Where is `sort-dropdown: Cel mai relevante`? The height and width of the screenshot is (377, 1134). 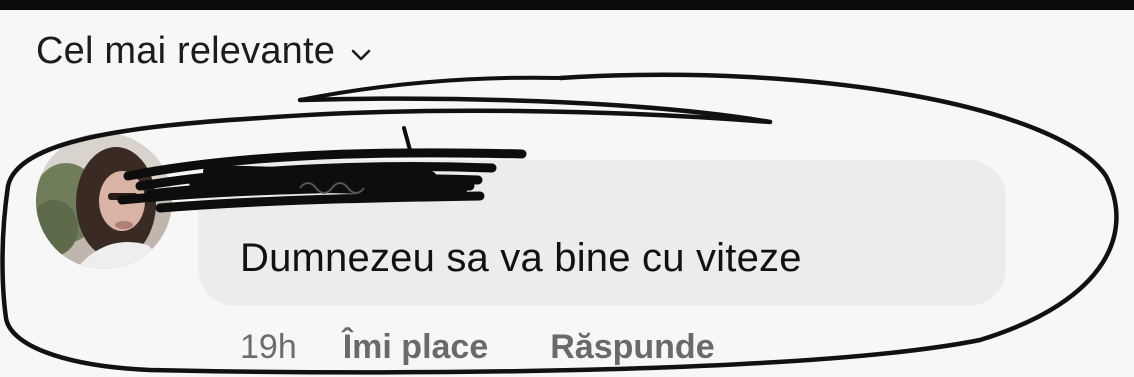
sort-dropdown: Cel mai relevante is located at coordinates (204, 51).